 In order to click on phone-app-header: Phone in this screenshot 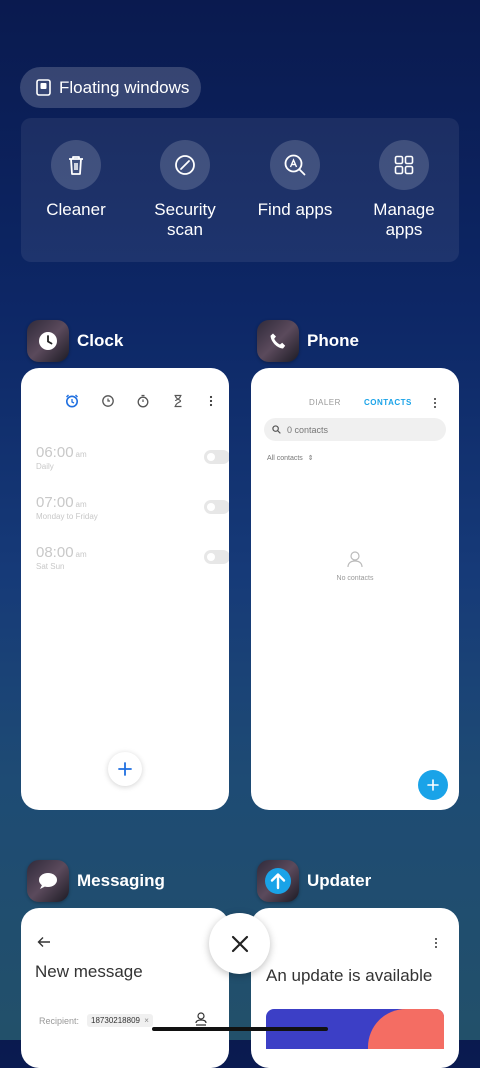, I will do `click(308, 341)`.